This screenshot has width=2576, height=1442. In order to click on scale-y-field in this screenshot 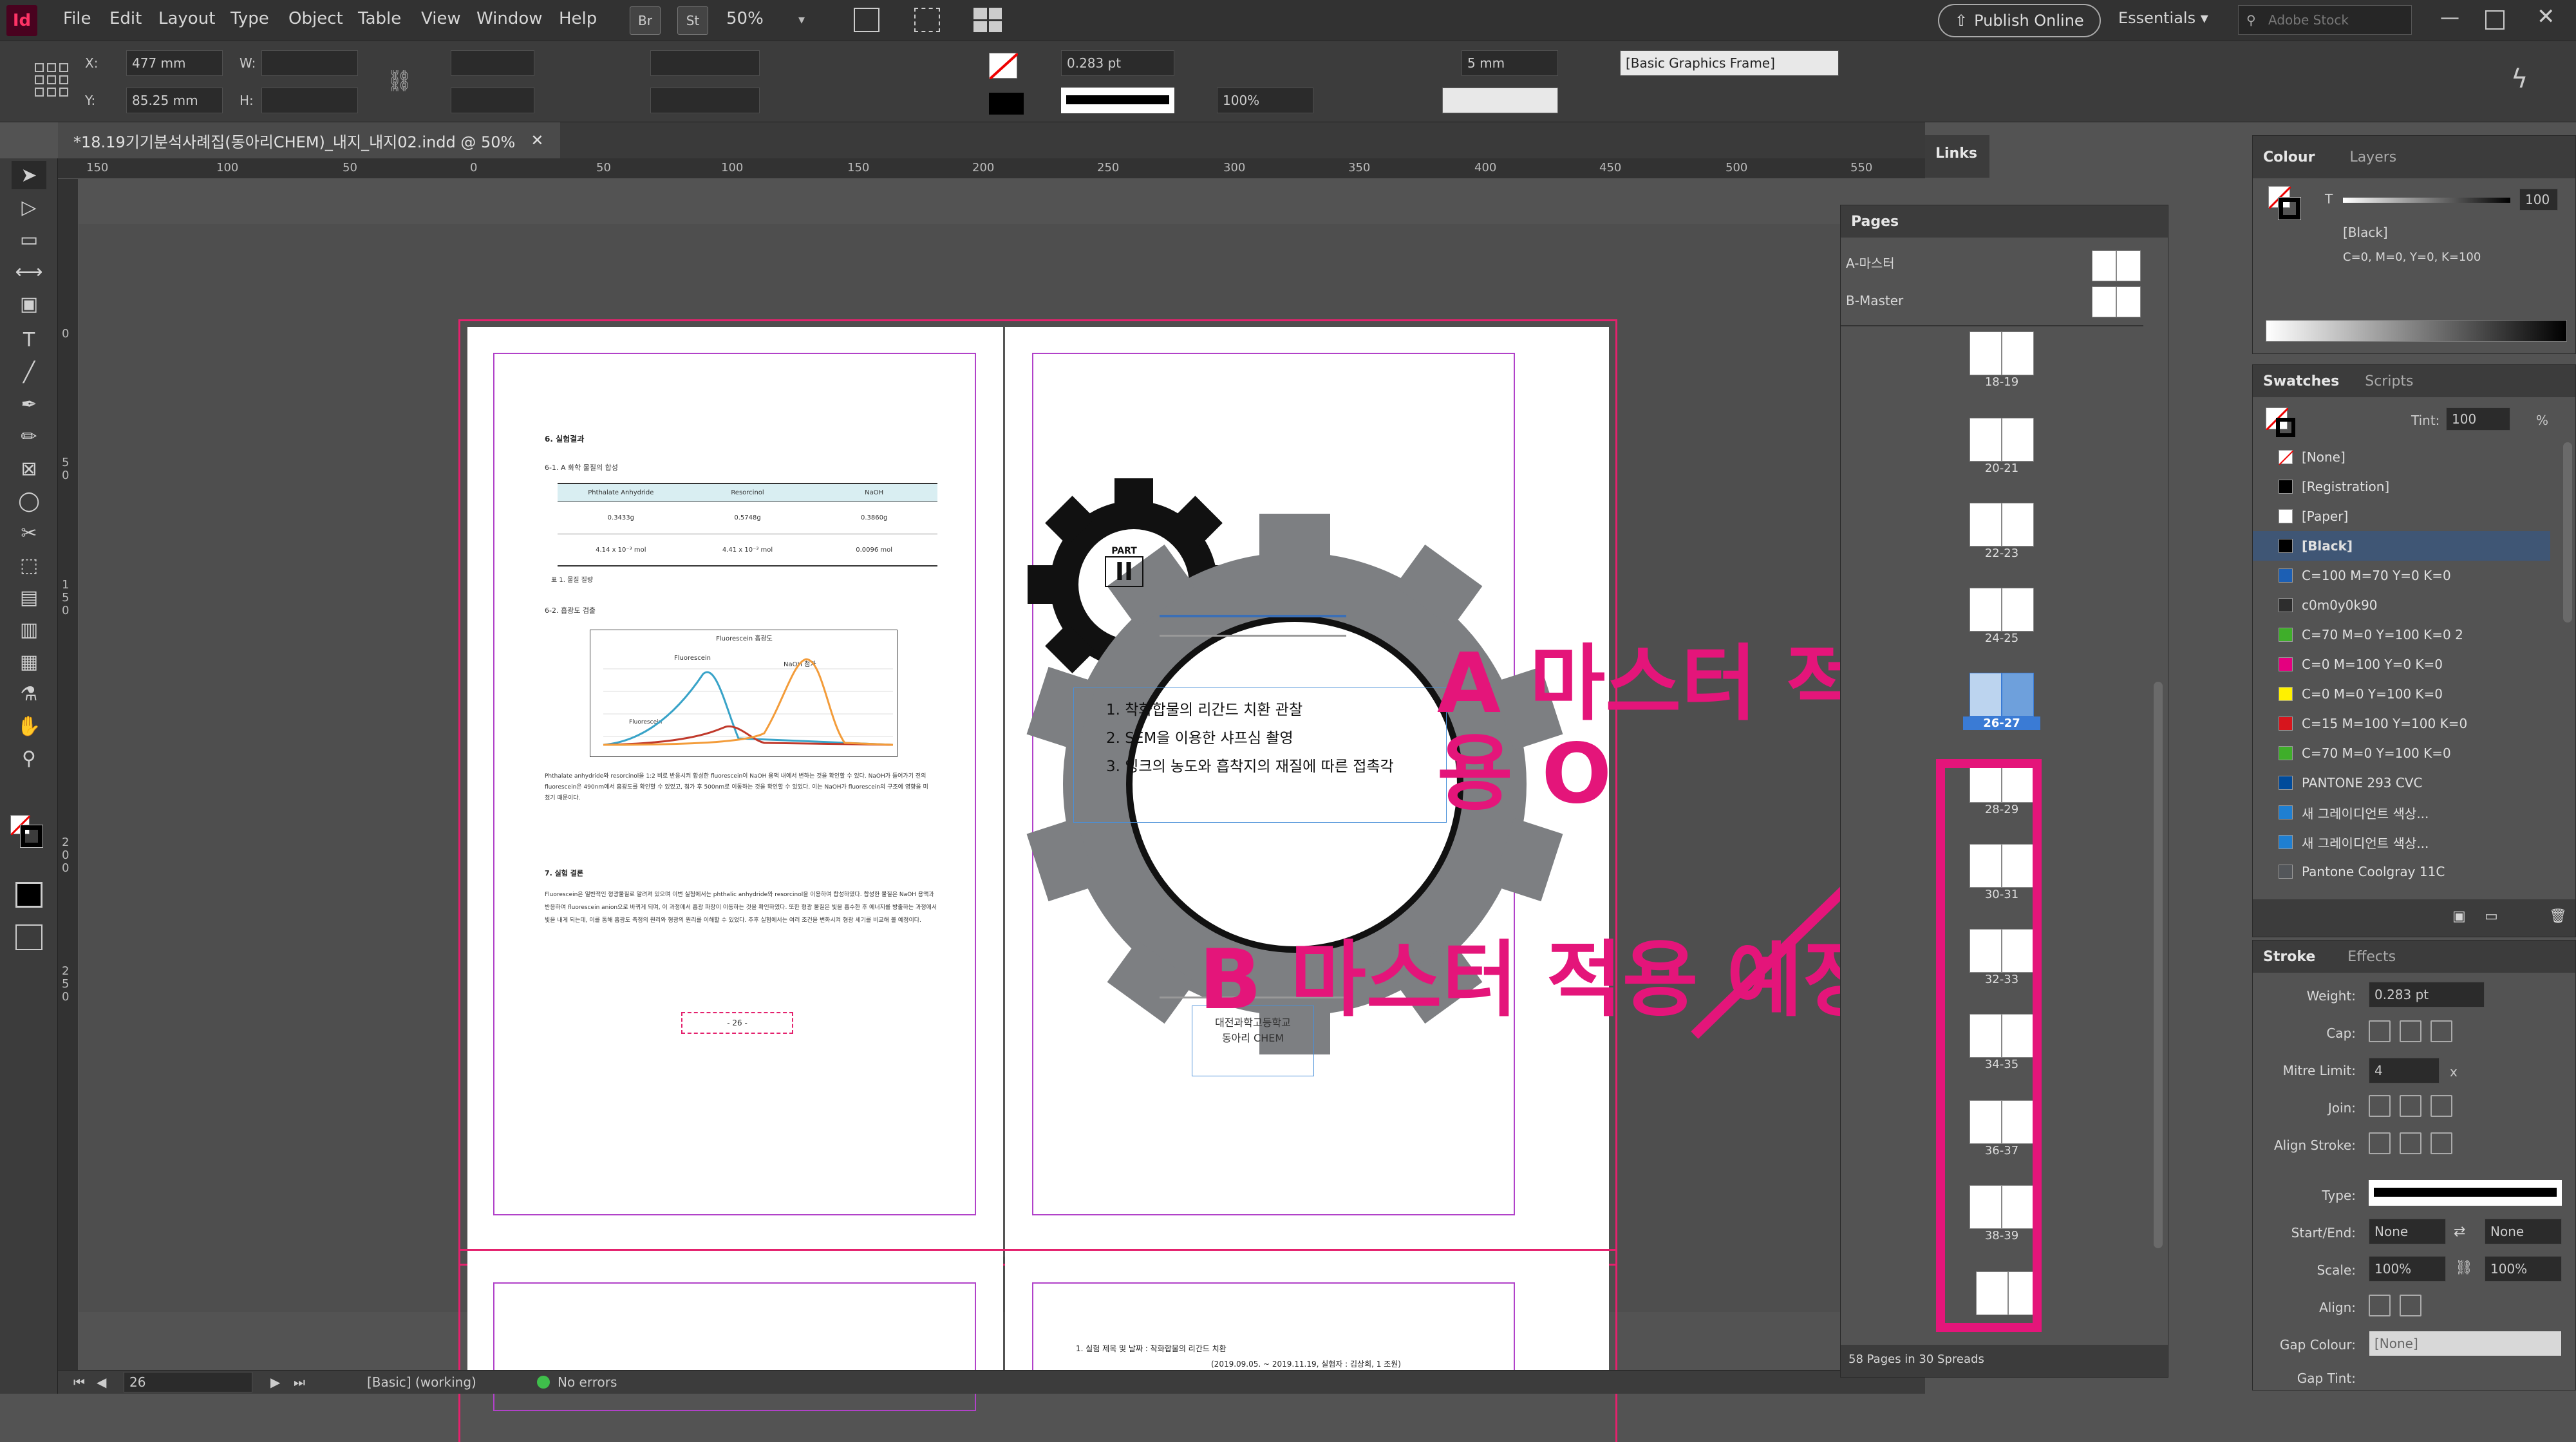, I will do `click(492, 101)`.